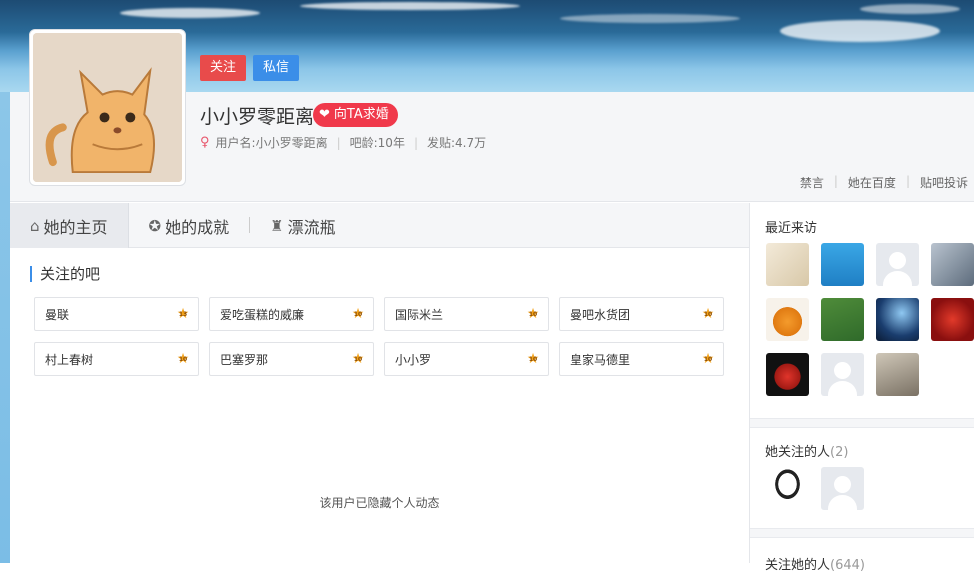  I want to click on profile-meta: ♀ 用户名:小小罗零距离 | 吧龄:10年 | 发贴:4.7万, so click(343, 142).